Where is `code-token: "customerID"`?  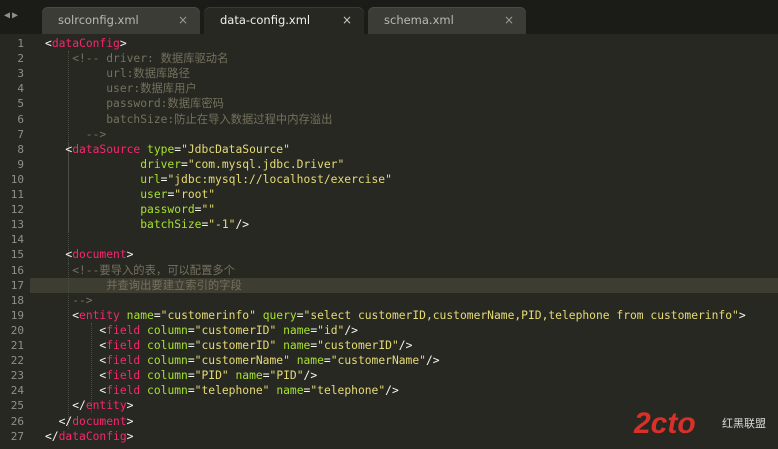 code-token: "customerID" is located at coordinates (235, 330).